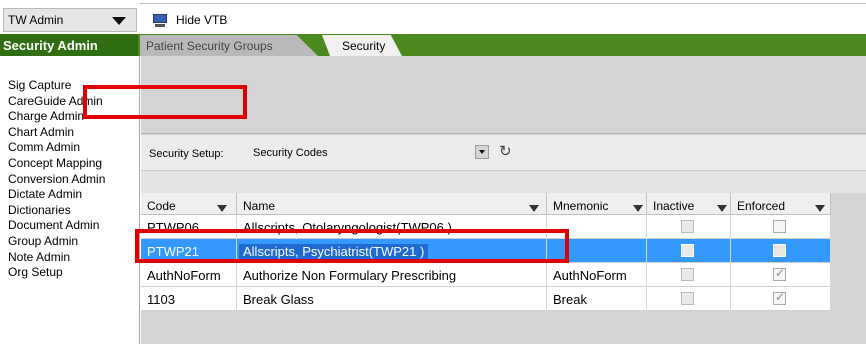 The height and width of the screenshot is (344, 866). Describe the element at coordinates (165, 102) in the screenshot. I see `highlight-box-setup` at that location.